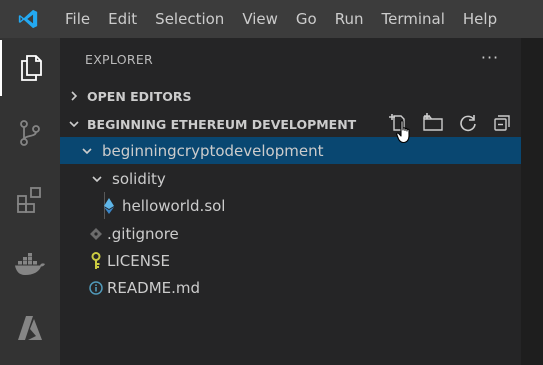 Image resolution: width=543 pixels, height=365 pixels. I want to click on solidity-file-icon, so click(109, 206).